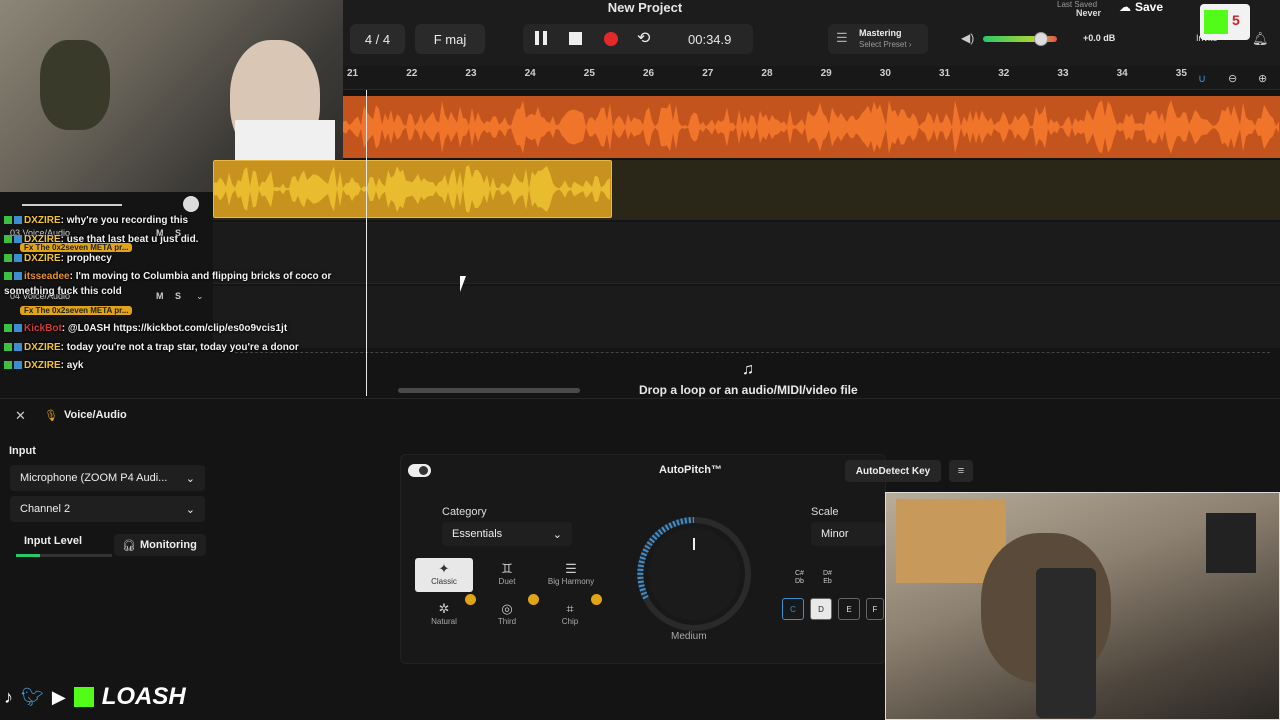  Describe the element at coordinates (1149, 7) in the screenshot. I see `save-button: ☁ Save` at that location.